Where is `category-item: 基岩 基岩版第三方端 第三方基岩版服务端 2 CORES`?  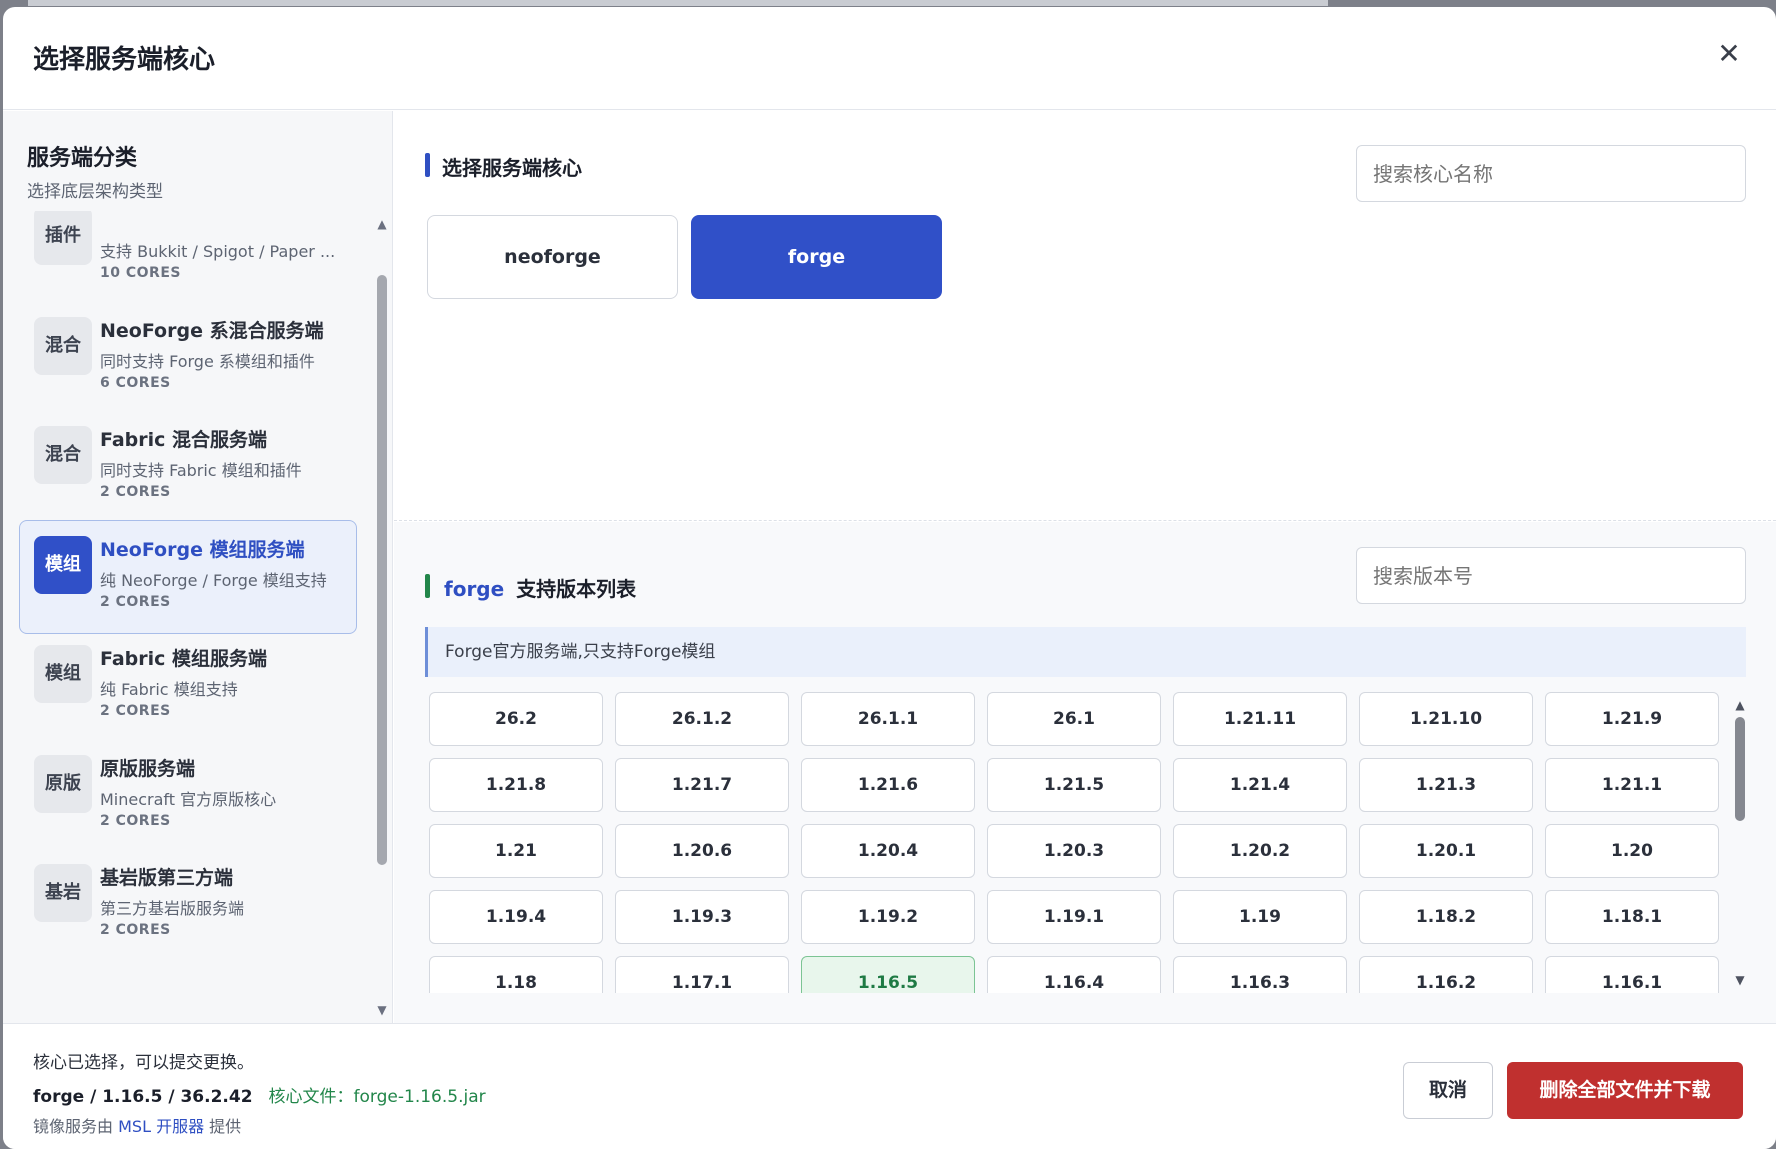 category-item: 基岩 基岩版第三方端 第三方基岩版服务端 2 CORES is located at coordinates (188, 905).